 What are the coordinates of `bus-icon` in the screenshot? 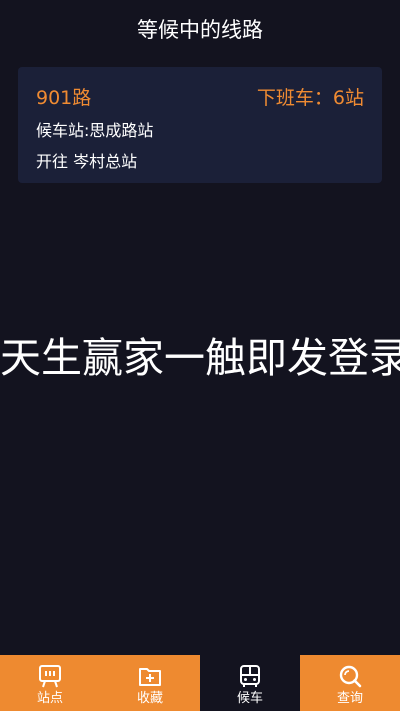 It's located at (250, 676).